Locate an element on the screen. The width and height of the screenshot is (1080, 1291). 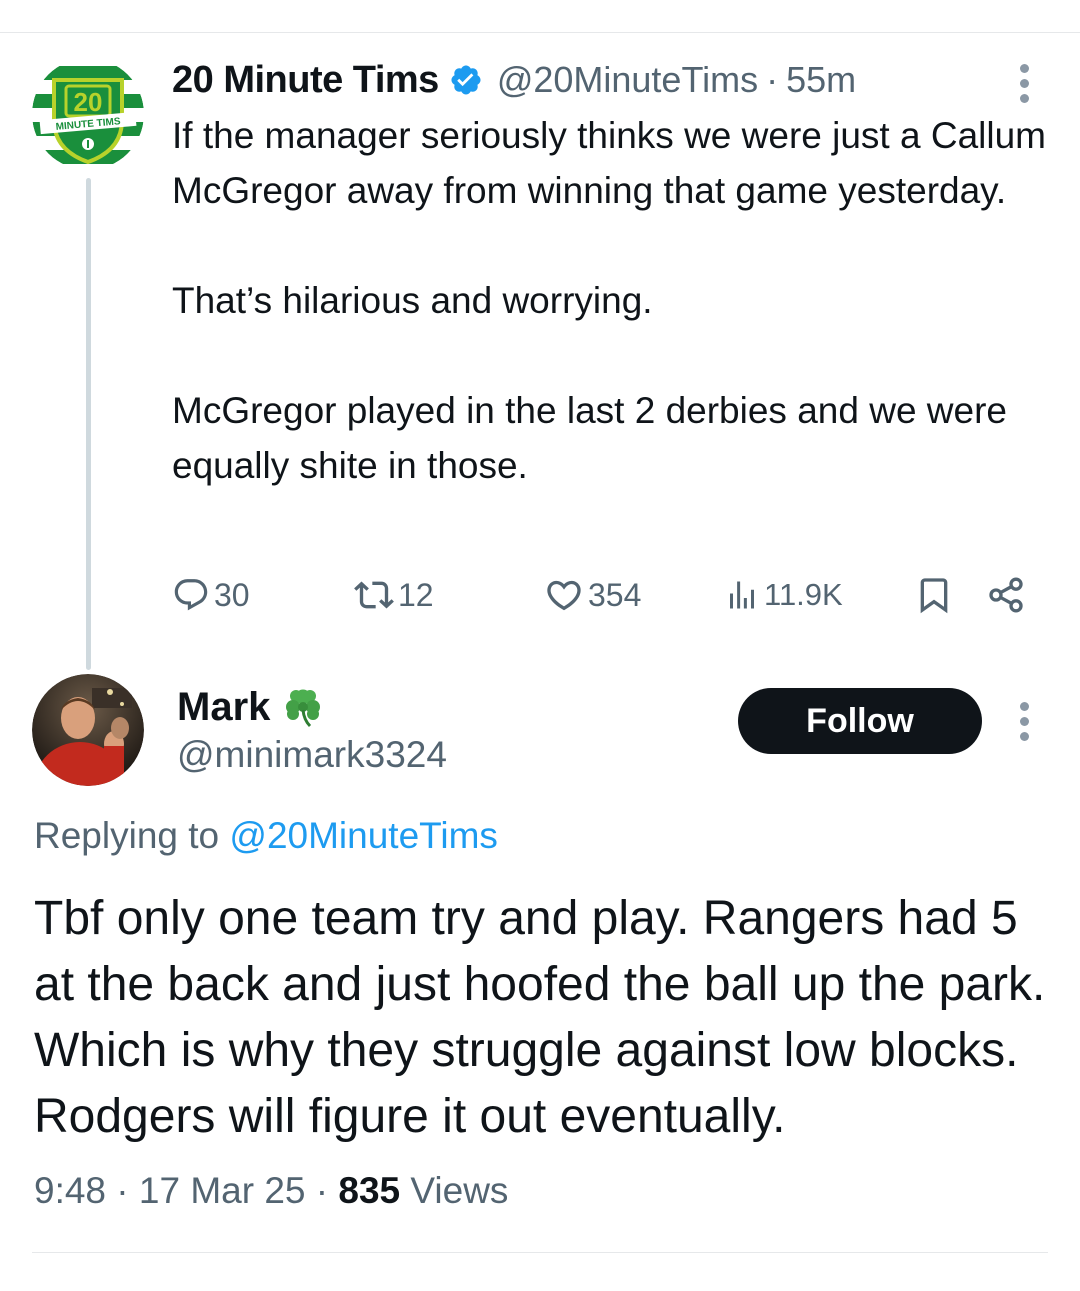
shamrock-icon is located at coordinates (303, 707).